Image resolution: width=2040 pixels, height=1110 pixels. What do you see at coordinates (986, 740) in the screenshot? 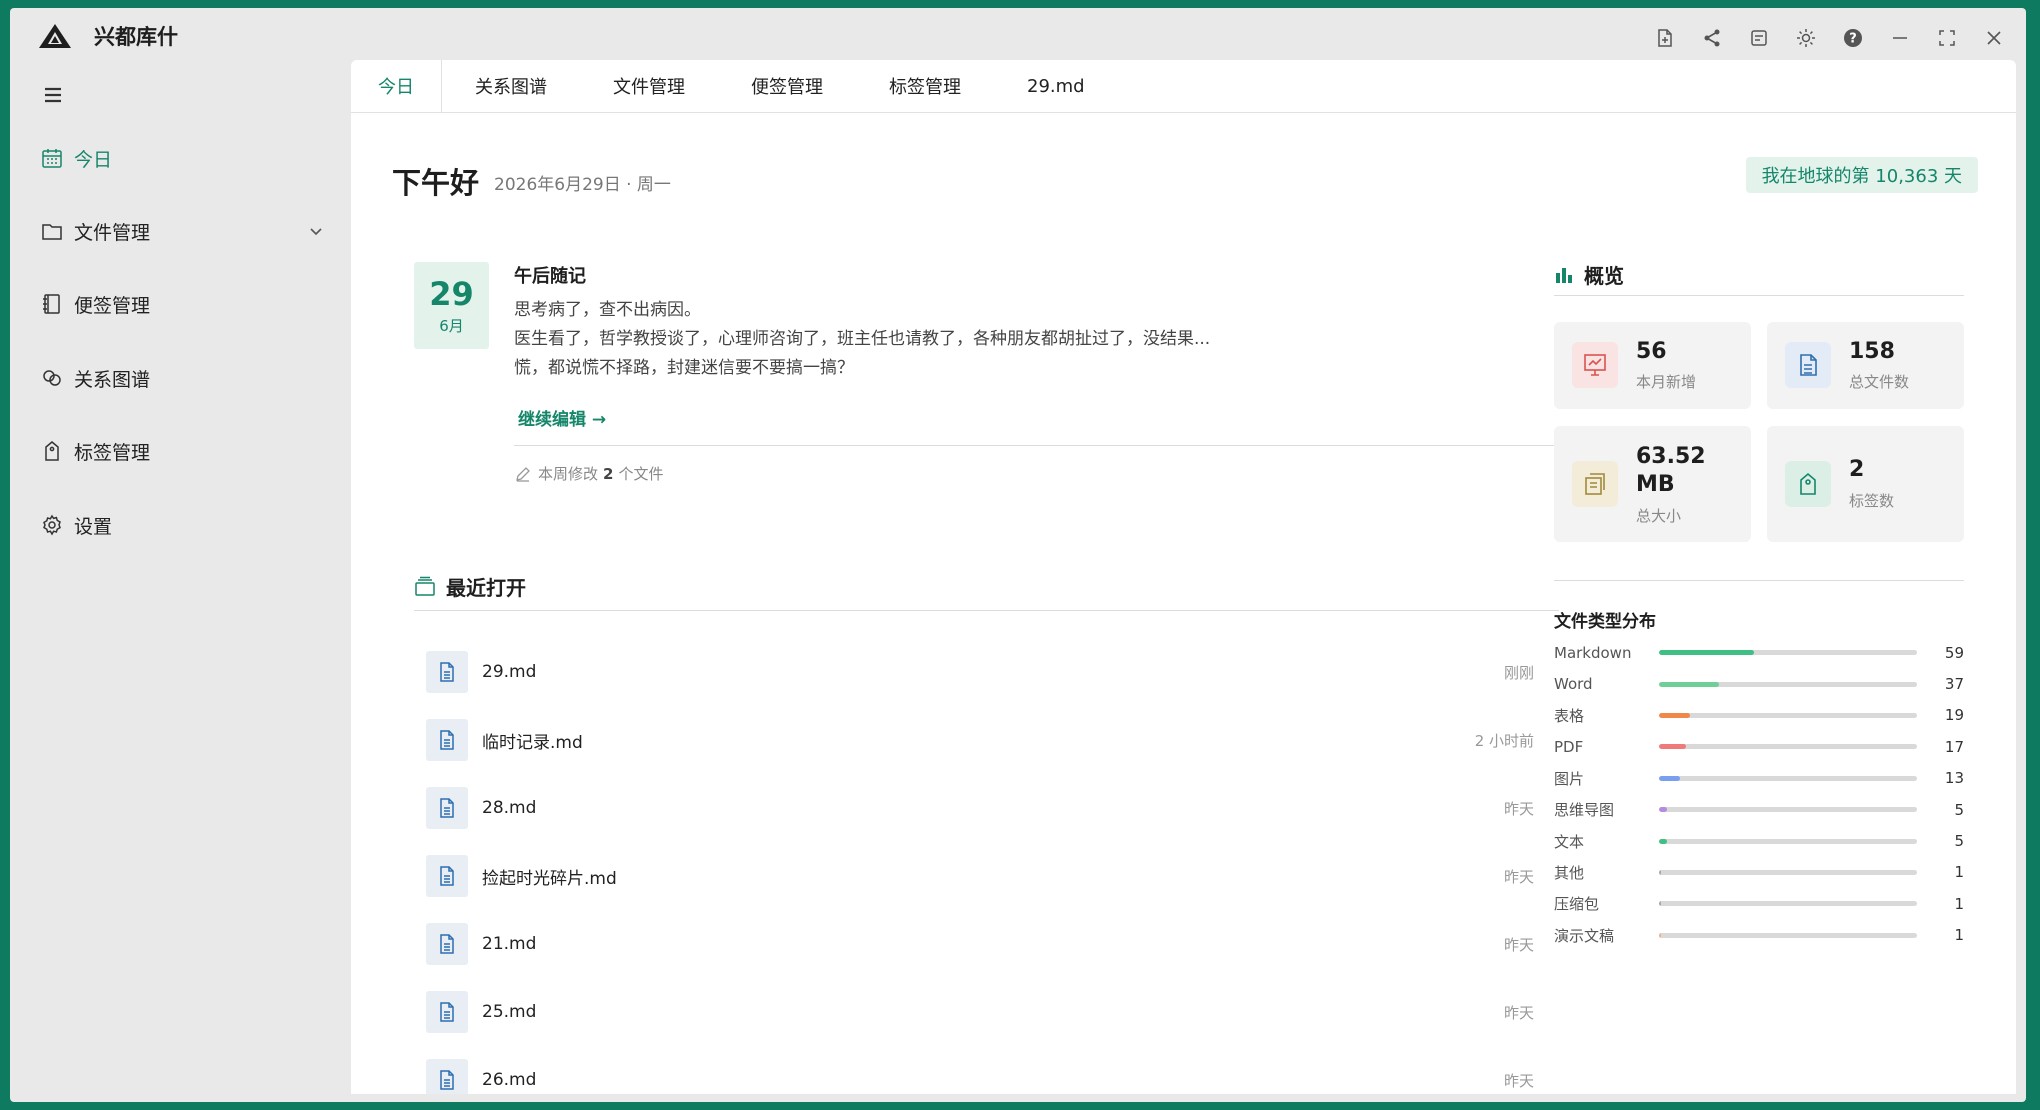
I see `list-item: 临时记录.md 2 小时前` at bounding box center [986, 740].